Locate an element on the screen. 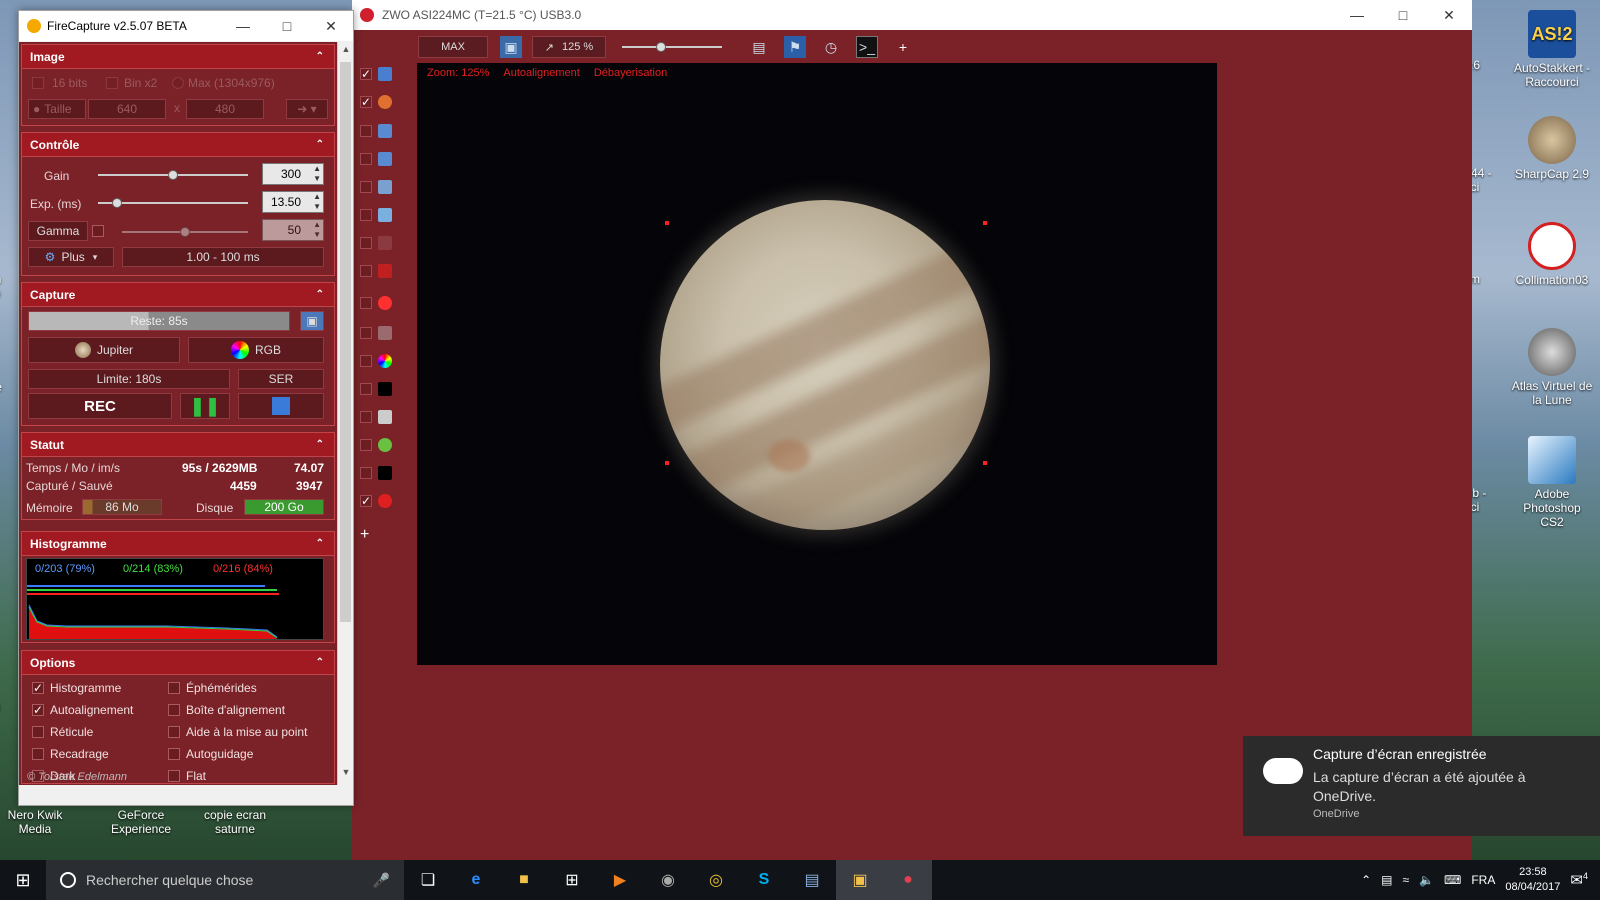  desktop-icon-nero: Nero Kwik Media is located at coordinates (35, 822).